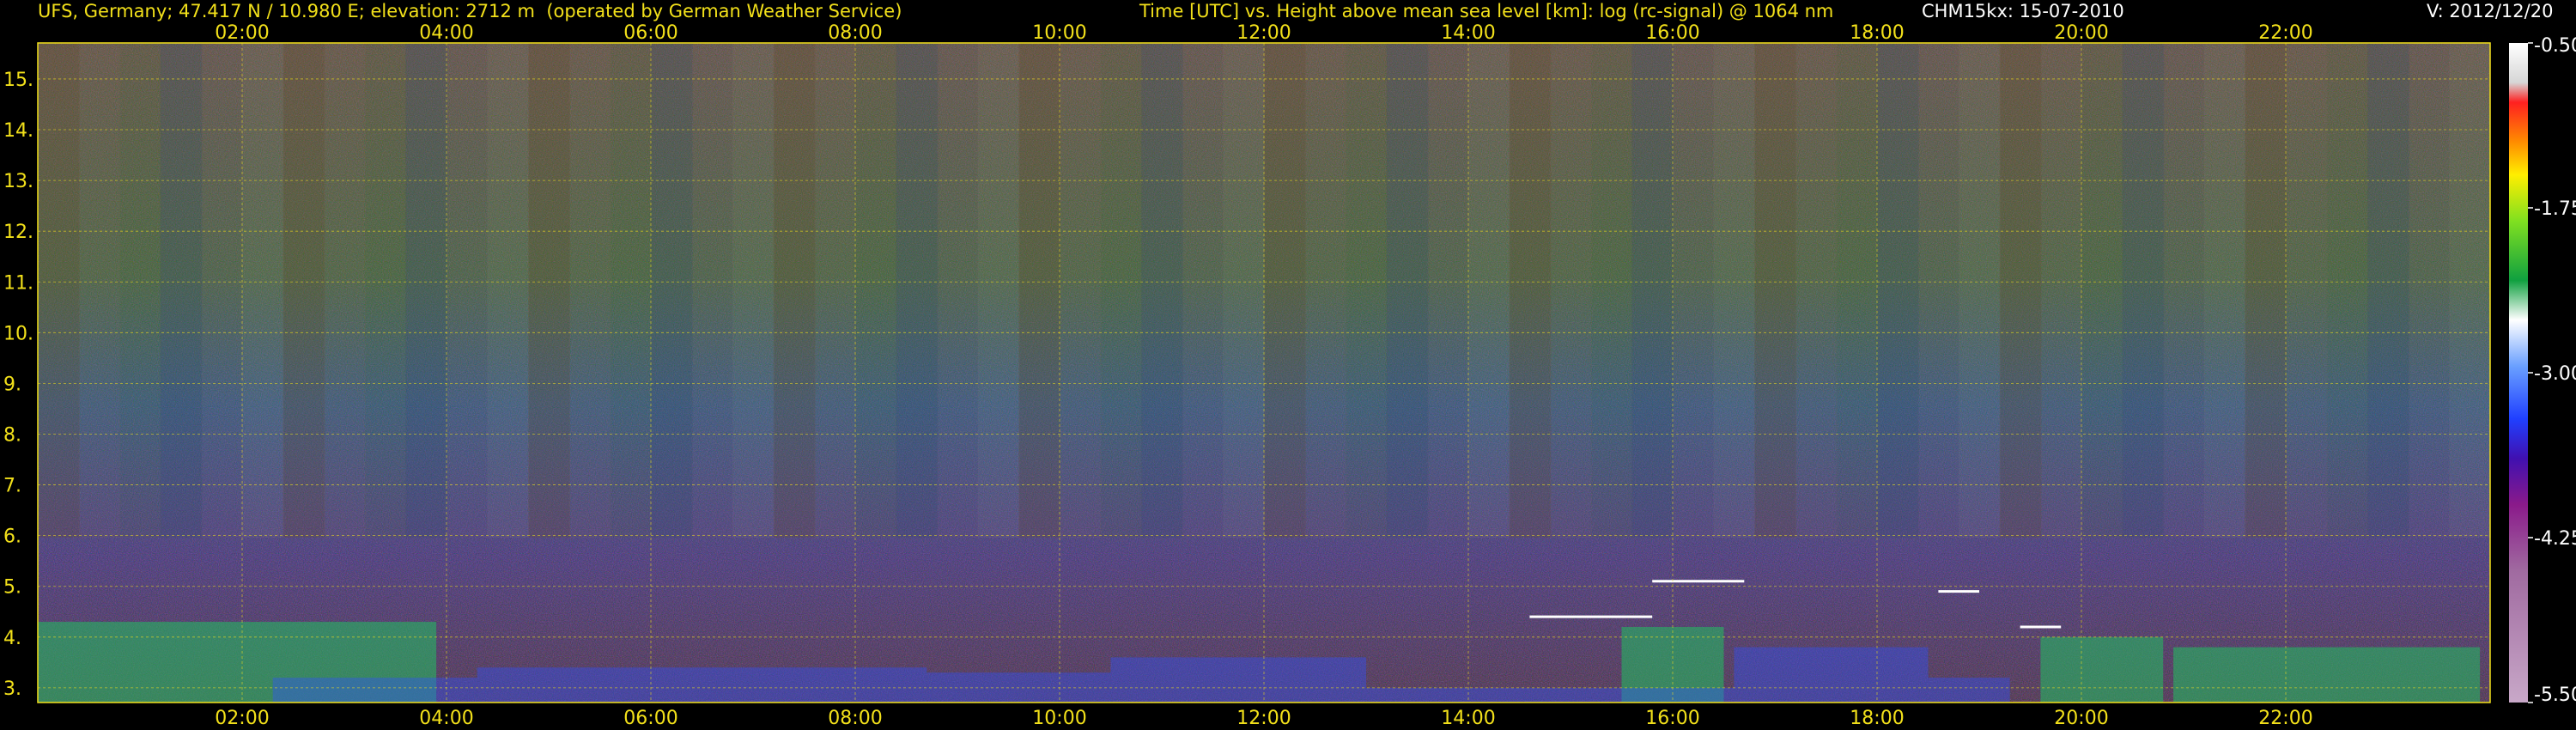 The height and width of the screenshot is (730, 2576). Describe the element at coordinates (242, 718) in the screenshot. I see `x-tick-label-bottom: 02:00` at that location.